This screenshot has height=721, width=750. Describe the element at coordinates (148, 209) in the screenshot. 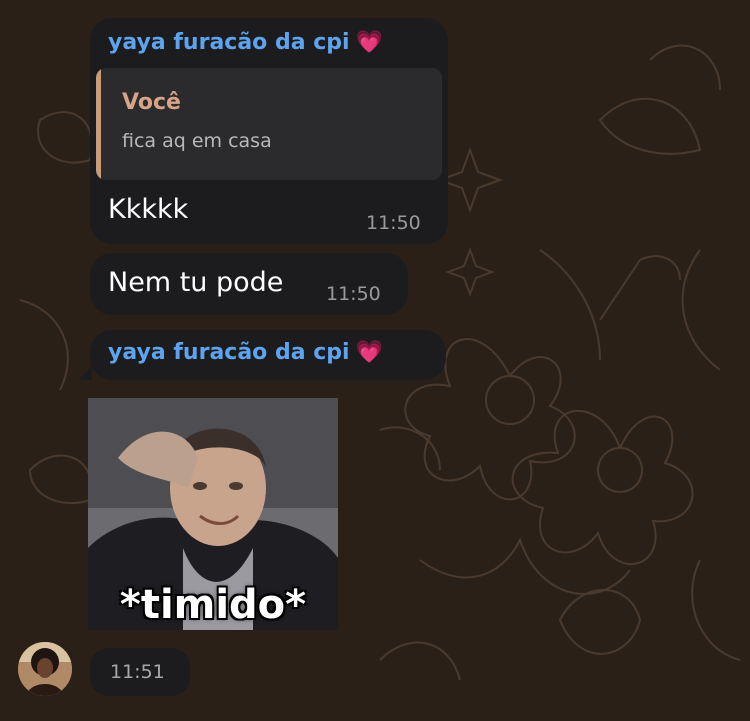

I see `message-text: Kkkkk` at that location.